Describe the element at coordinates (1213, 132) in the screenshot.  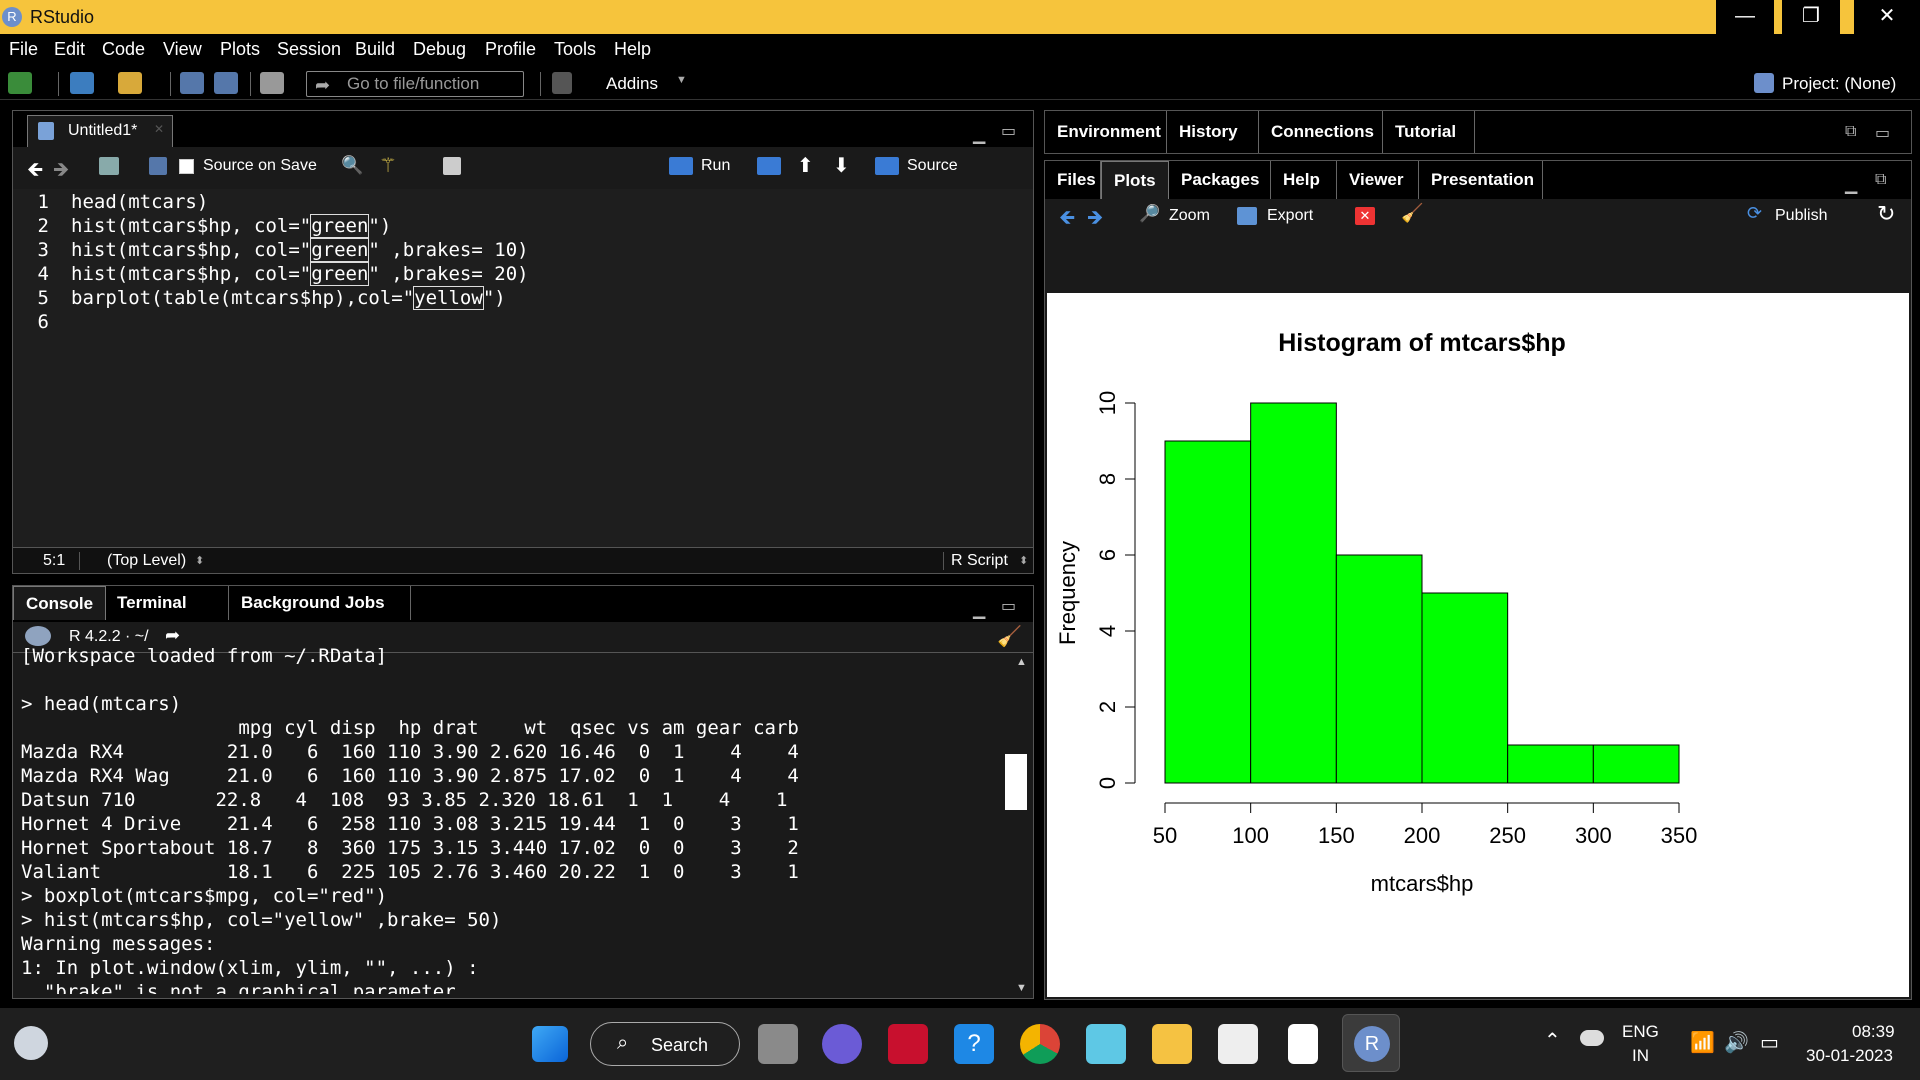
I see `tab-history: History` at that location.